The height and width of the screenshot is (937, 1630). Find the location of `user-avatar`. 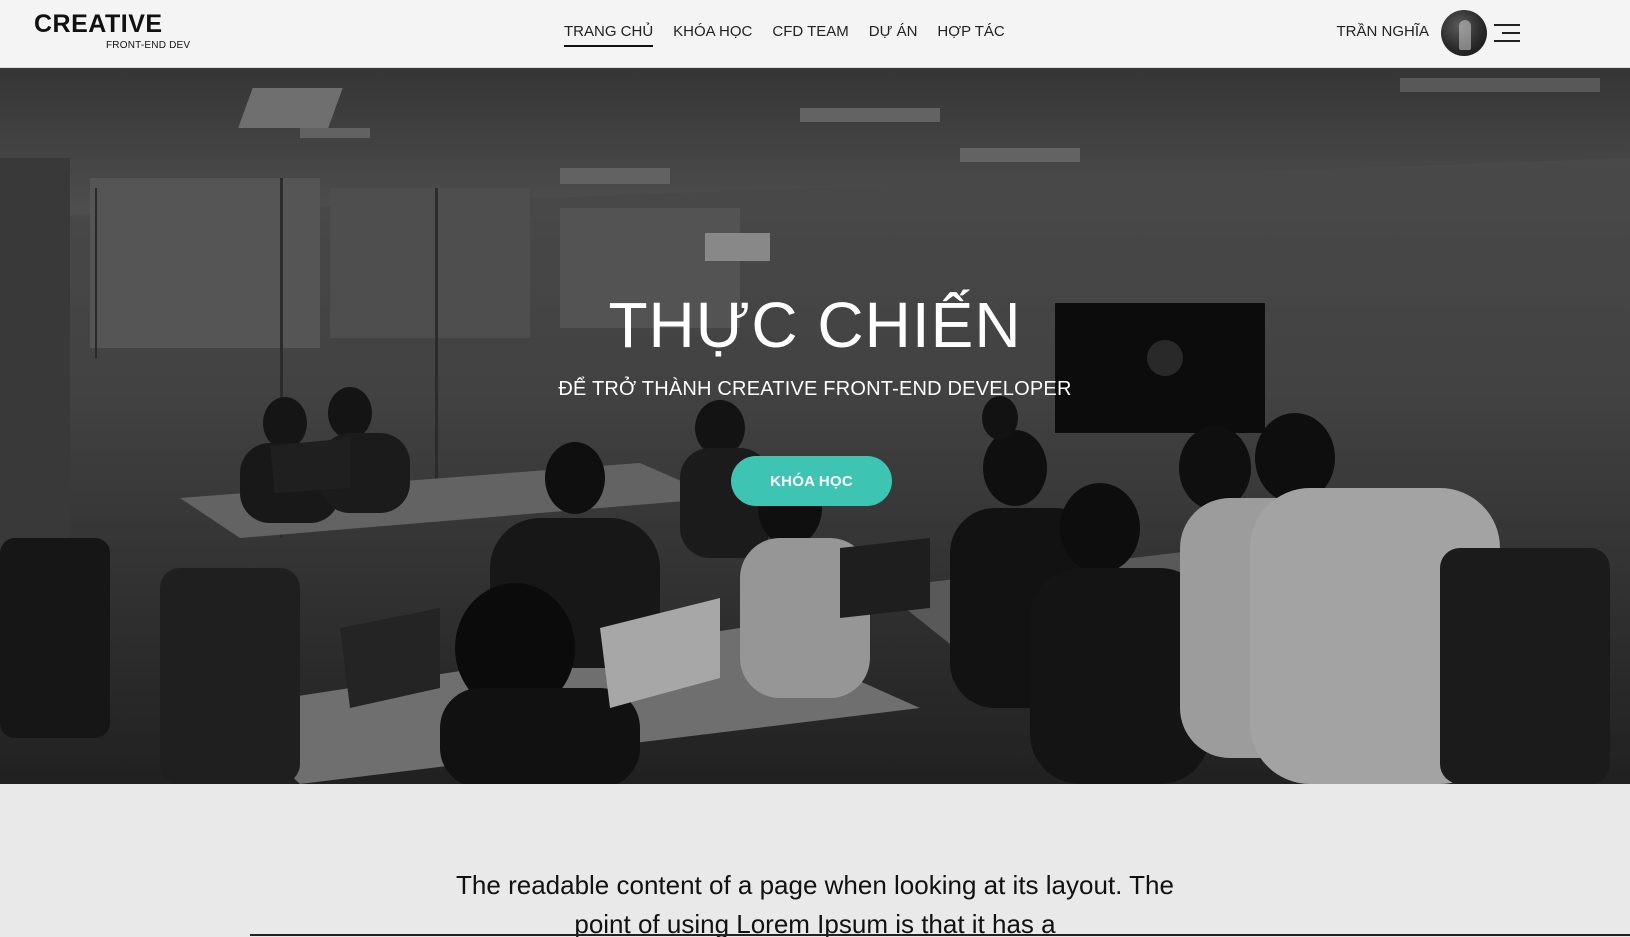

user-avatar is located at coordinates (1464, 33).